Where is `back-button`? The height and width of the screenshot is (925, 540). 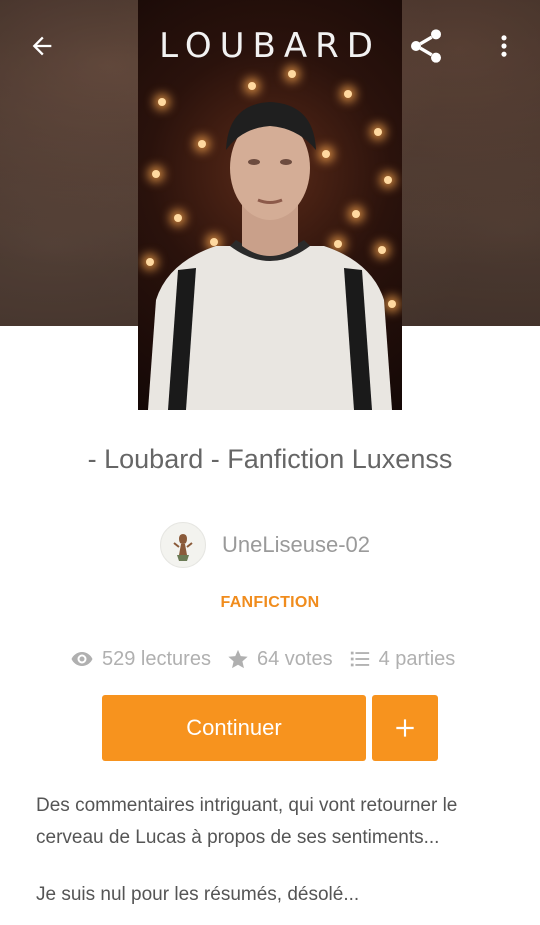 back-button is located at coordinates (42, 46).